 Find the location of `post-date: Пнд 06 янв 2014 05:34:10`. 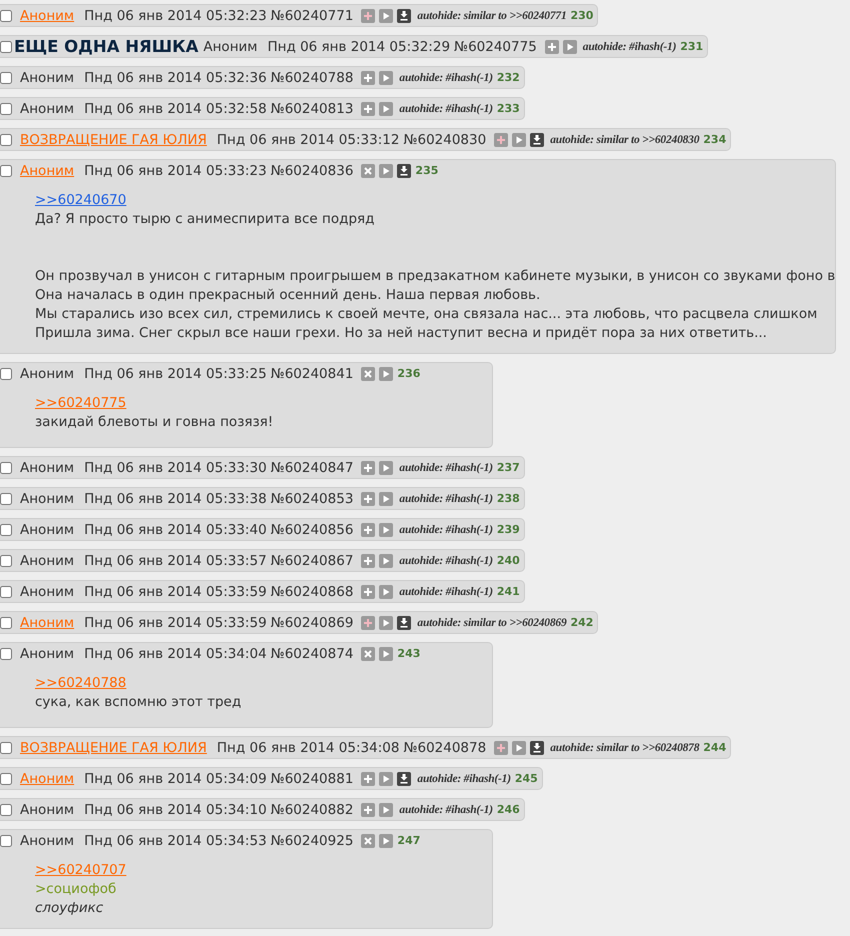

post-date: Пнд 06 янв 2014 05:34:10 is located at coordinates (175, 810).